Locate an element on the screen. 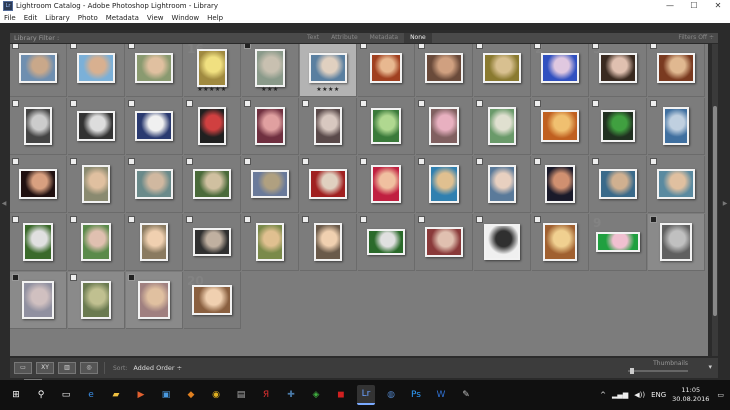 This screenshot has width=730, height=410. people-view-button: ◎ is located at coordinates (89, 368).